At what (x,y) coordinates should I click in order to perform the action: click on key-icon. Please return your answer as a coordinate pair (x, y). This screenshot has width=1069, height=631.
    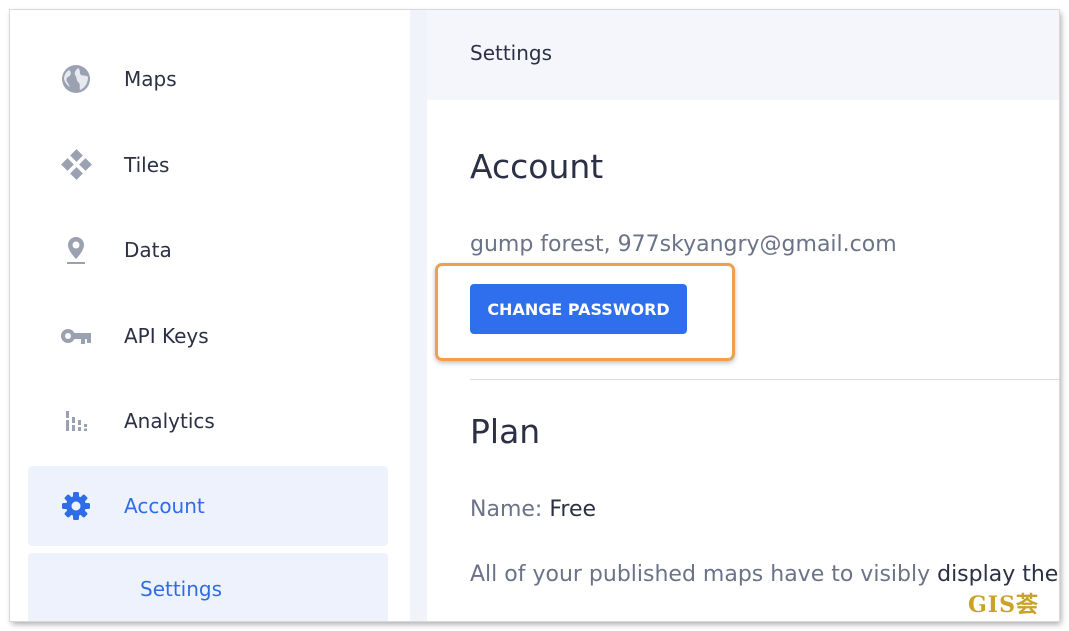
    Looking at the image, I should click on (76, 336).